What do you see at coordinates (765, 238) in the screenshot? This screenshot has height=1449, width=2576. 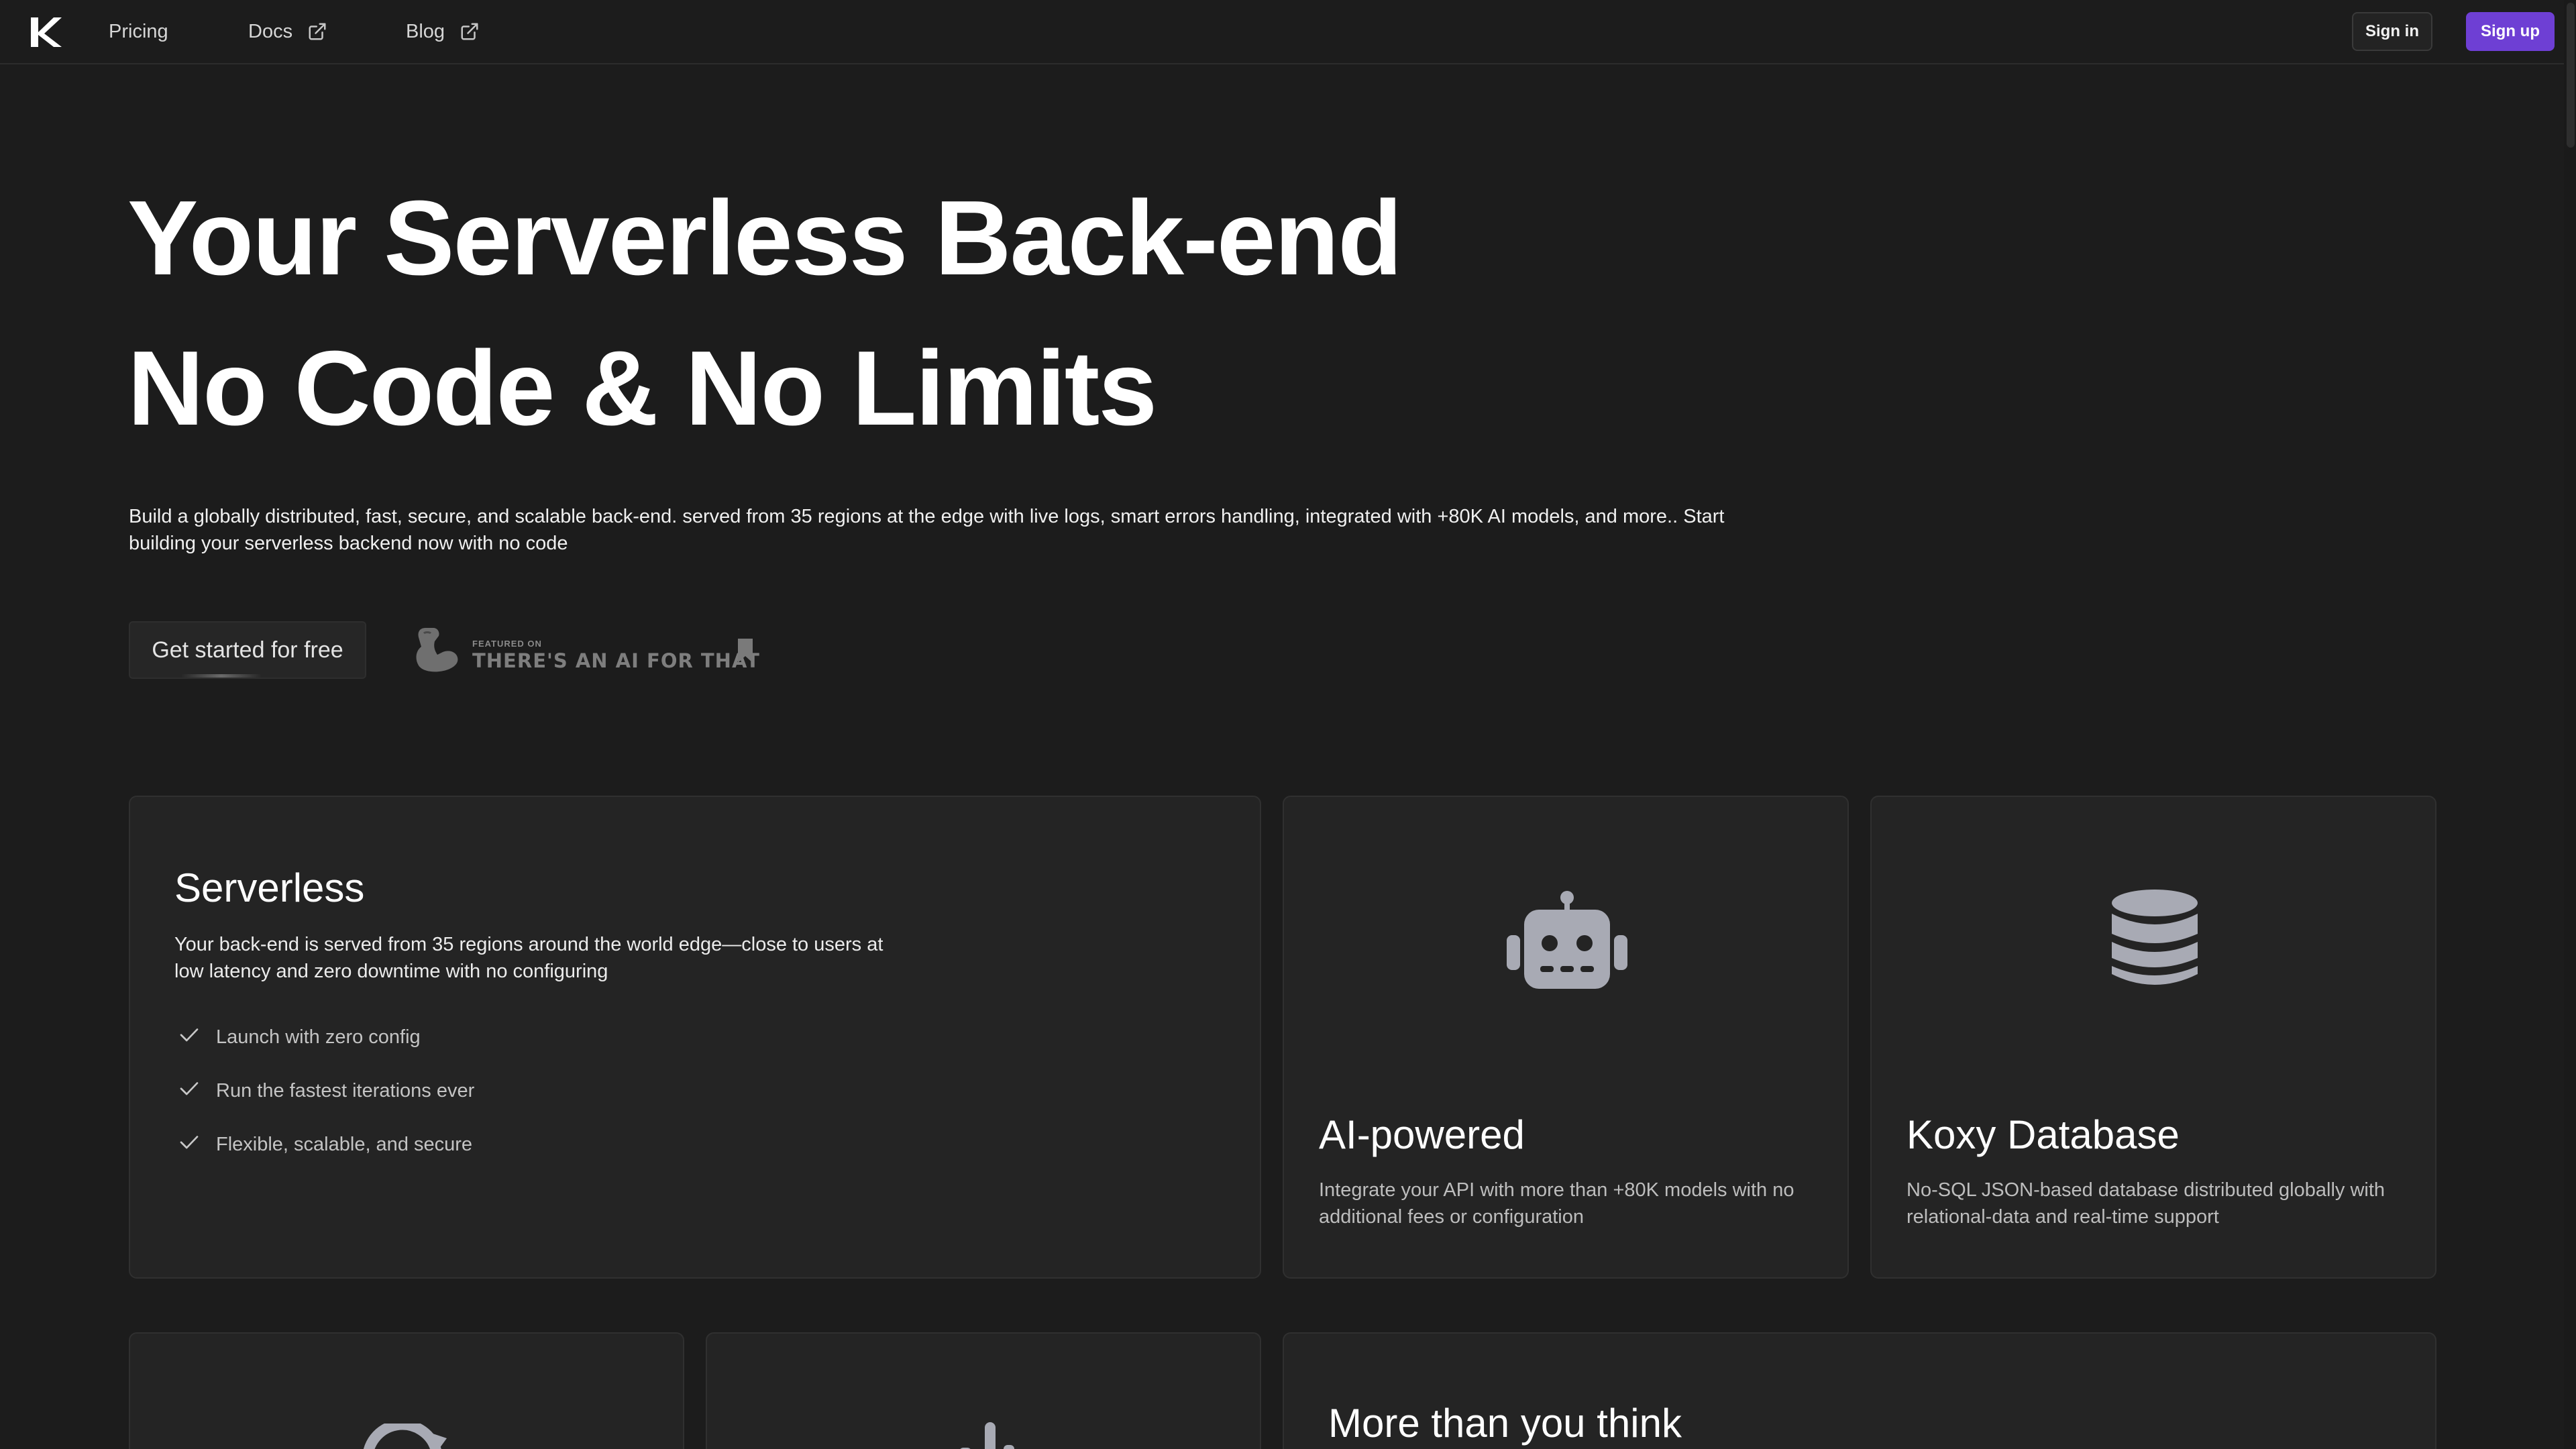 I see `hero-title-line-1: Your Serverless Back-end` at bounding box center [765, 238].